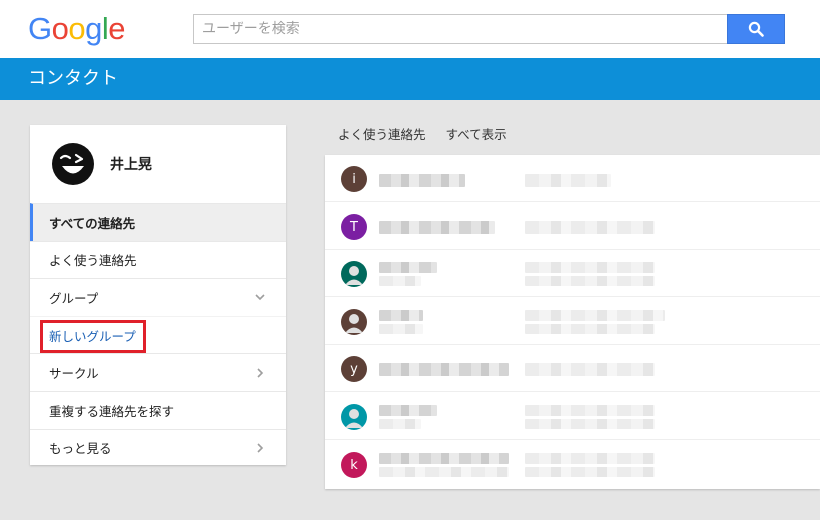  What do you see at coordinates (158, 372) in the screenshot?
I see `sidebar-item-circles: サークル` at bounding box center [158, 372].